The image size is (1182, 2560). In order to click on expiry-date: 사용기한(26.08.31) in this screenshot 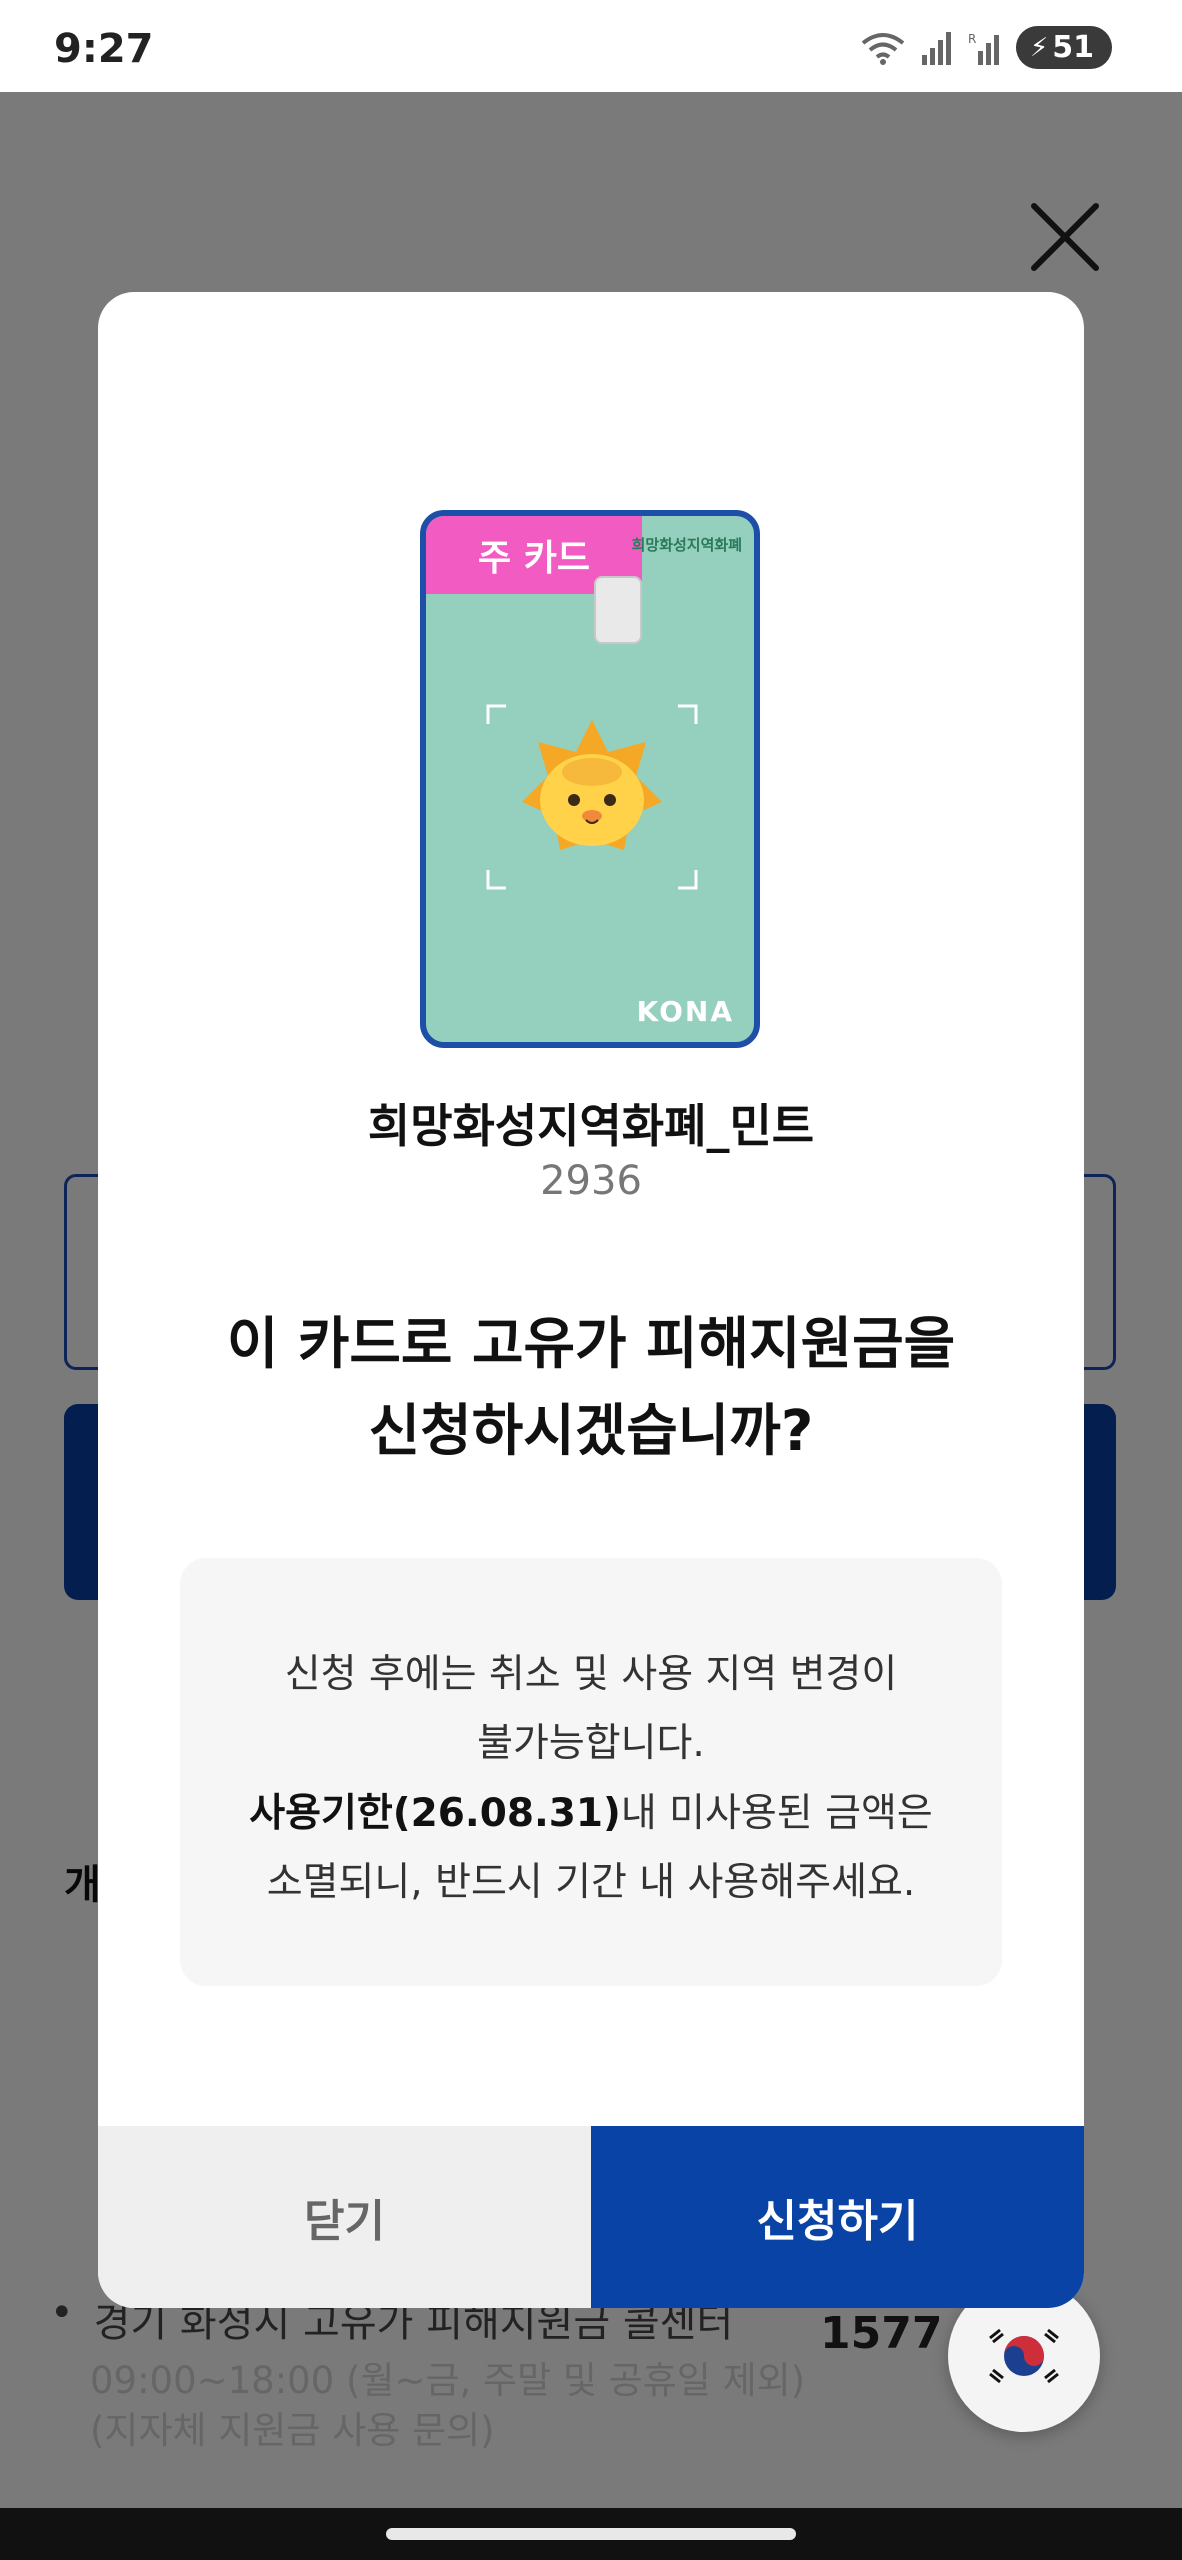, I will do `click(435, 1813)`.